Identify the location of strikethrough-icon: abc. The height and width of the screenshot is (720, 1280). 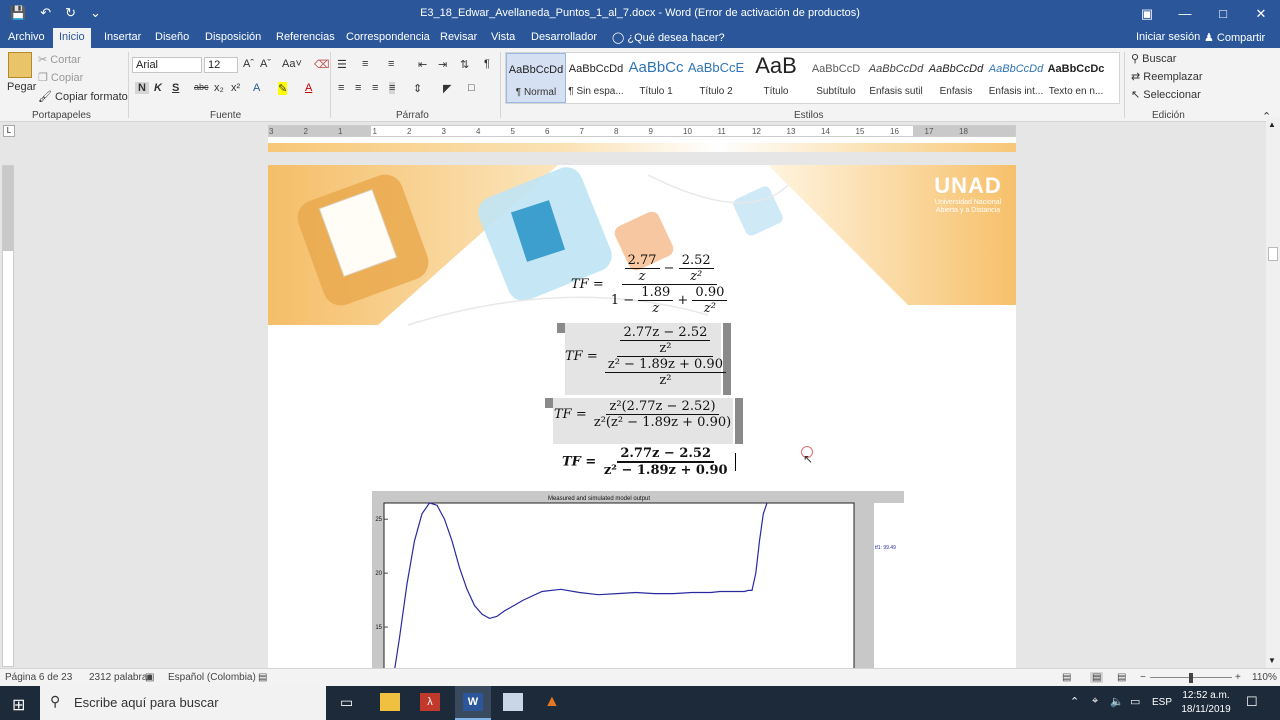
(201, 87).